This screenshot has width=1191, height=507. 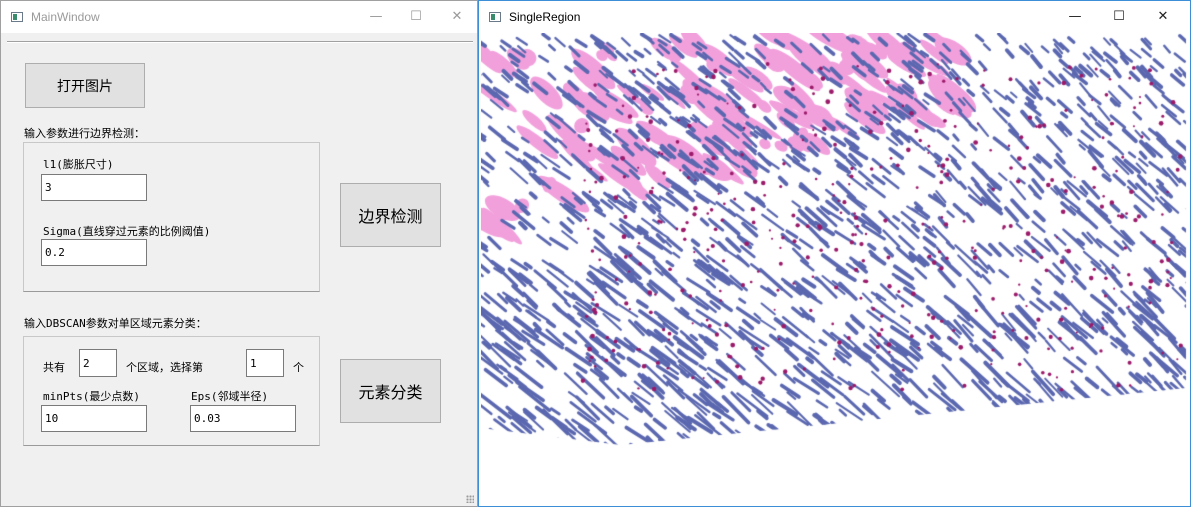 I want to click on l1-input, so click(x=94, y=187).